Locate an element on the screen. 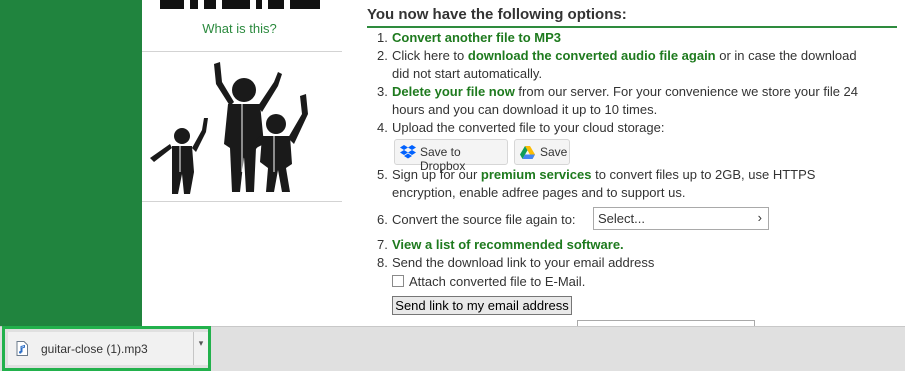  dancing-people-illustration is located at coordinates (242, 126).